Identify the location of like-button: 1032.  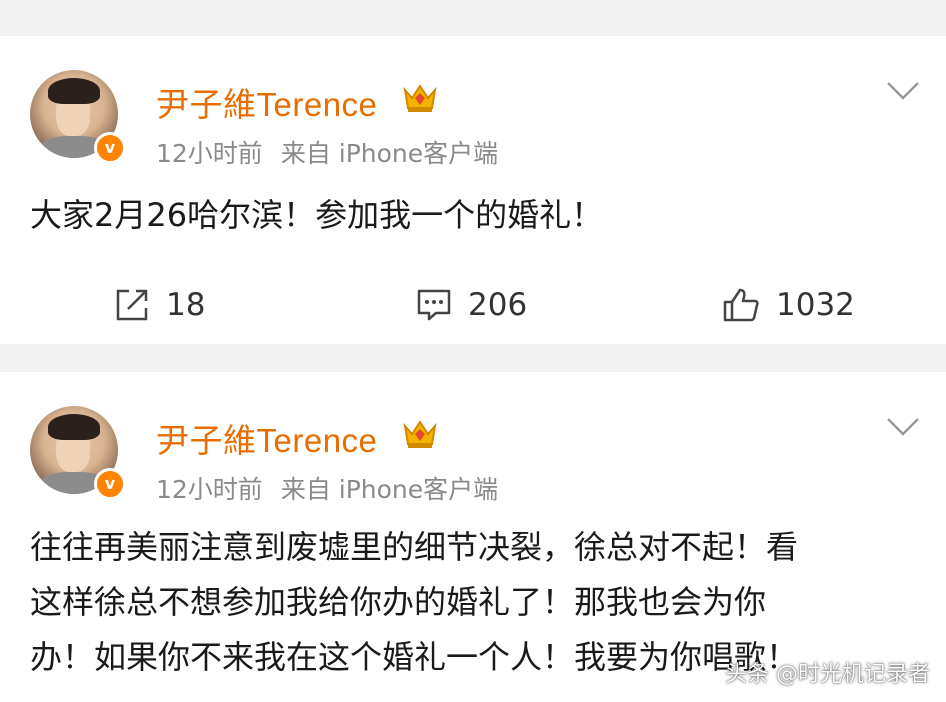
(788, 305).